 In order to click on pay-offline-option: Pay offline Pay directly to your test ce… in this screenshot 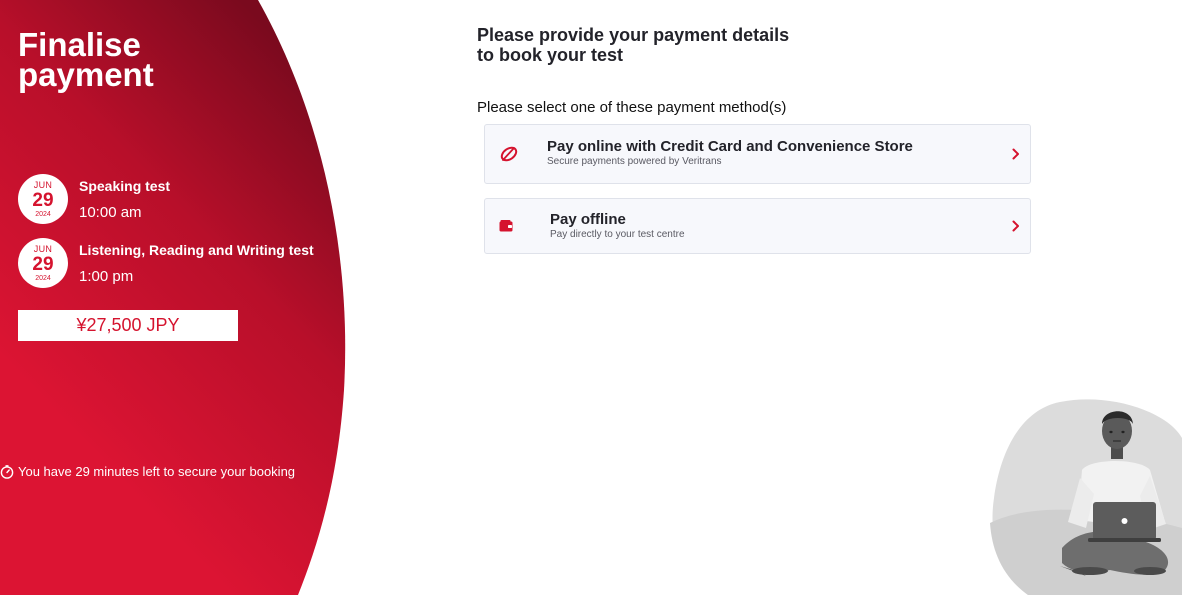, I will do `click(757, 226)`.